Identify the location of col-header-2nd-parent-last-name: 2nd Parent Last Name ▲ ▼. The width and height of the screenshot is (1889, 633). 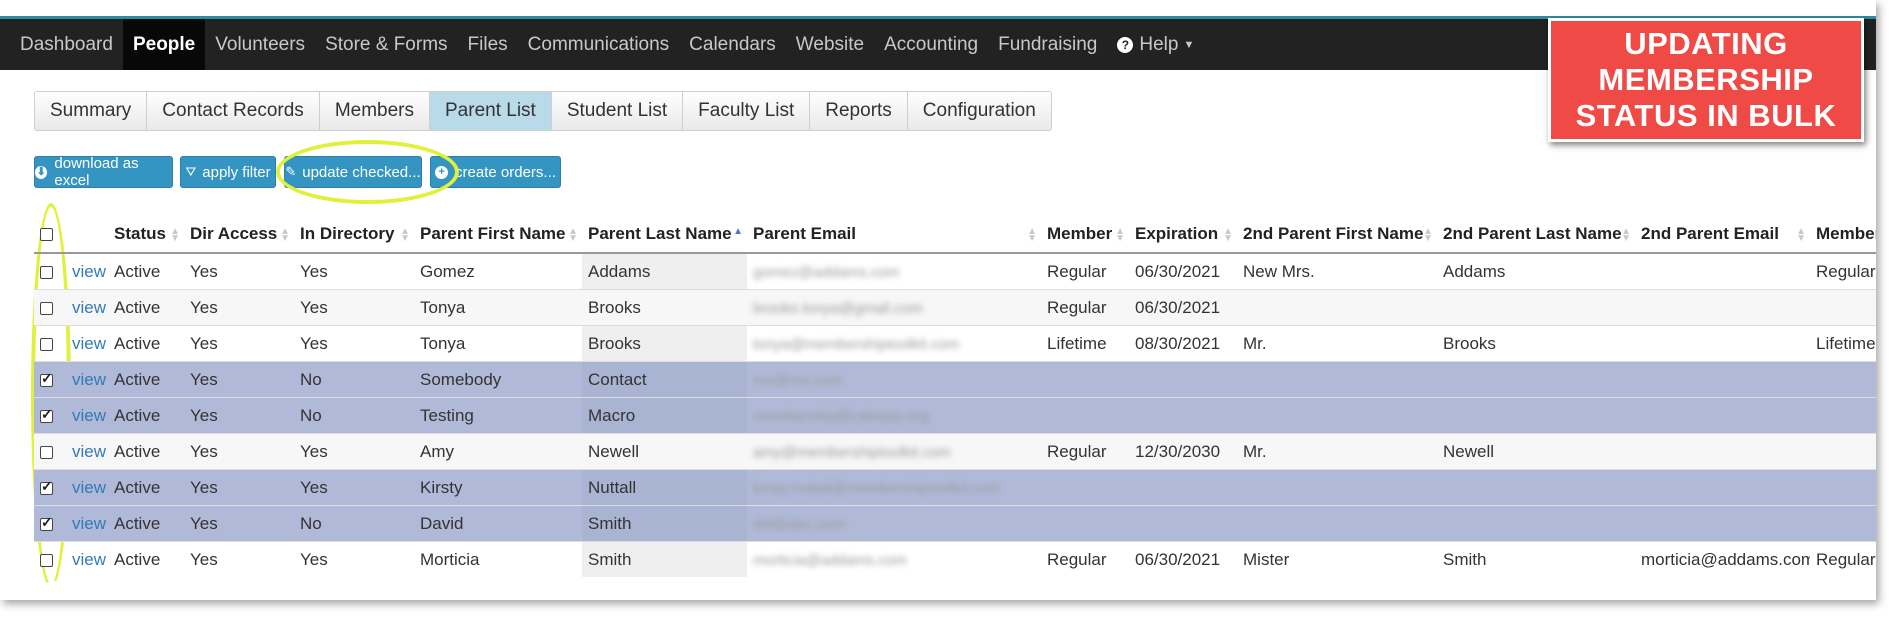
(1536, 235).